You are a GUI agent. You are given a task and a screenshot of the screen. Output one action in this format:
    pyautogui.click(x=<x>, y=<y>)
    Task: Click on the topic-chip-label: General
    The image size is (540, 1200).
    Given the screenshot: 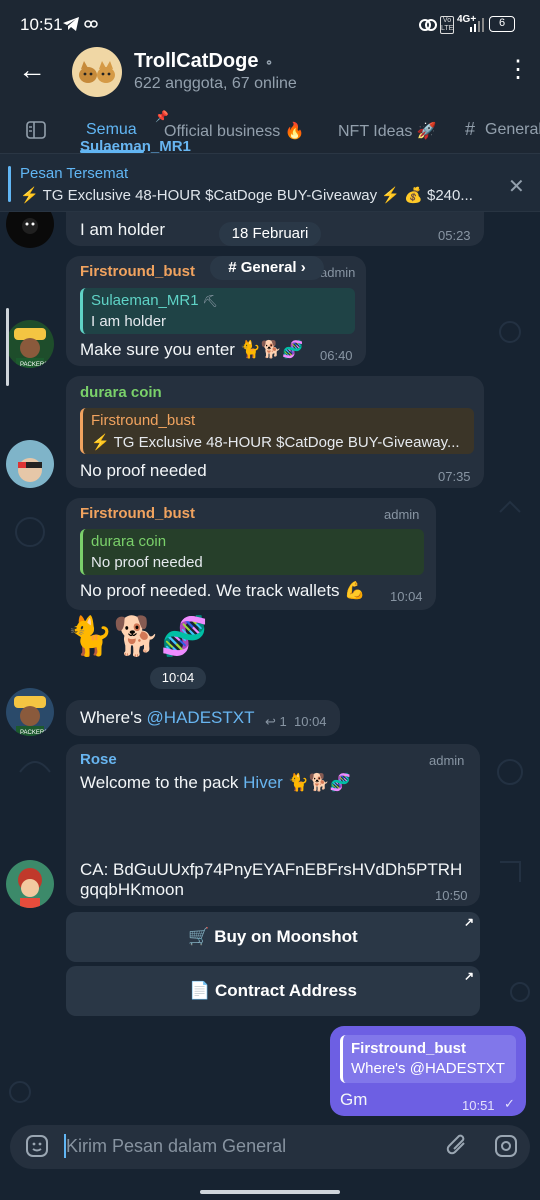 What is the action you would take?
    pyautogui.click(x=268, y=267)
    